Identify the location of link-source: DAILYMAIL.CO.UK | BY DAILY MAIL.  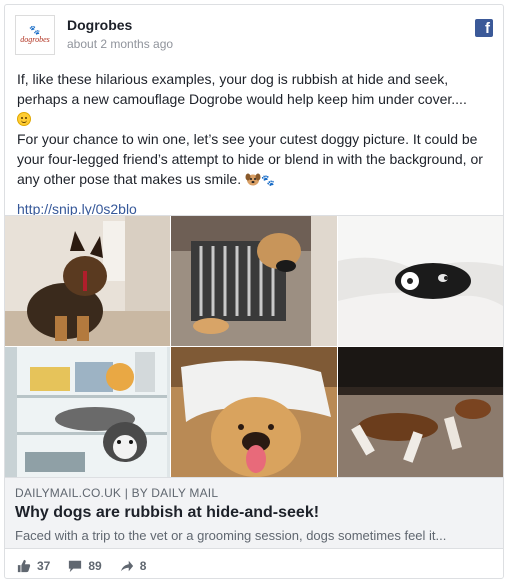
(116, 493).